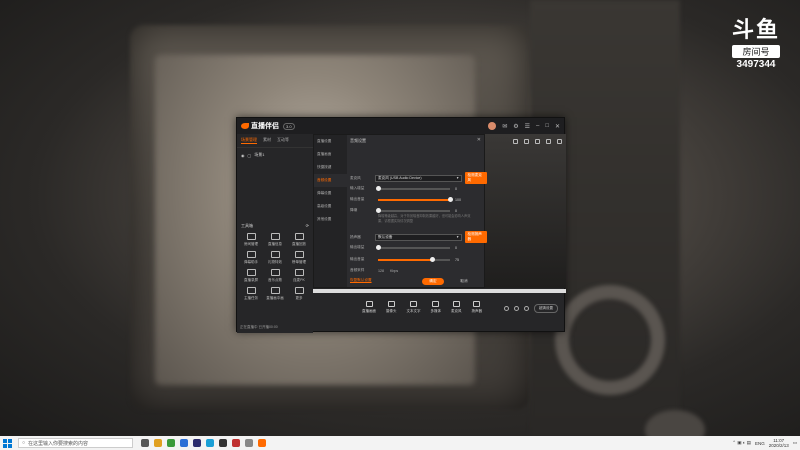 Image resolution: width=800 pixels, height=450 pixels. I want to click on sample-unit: Kbps, so click(394, 271).